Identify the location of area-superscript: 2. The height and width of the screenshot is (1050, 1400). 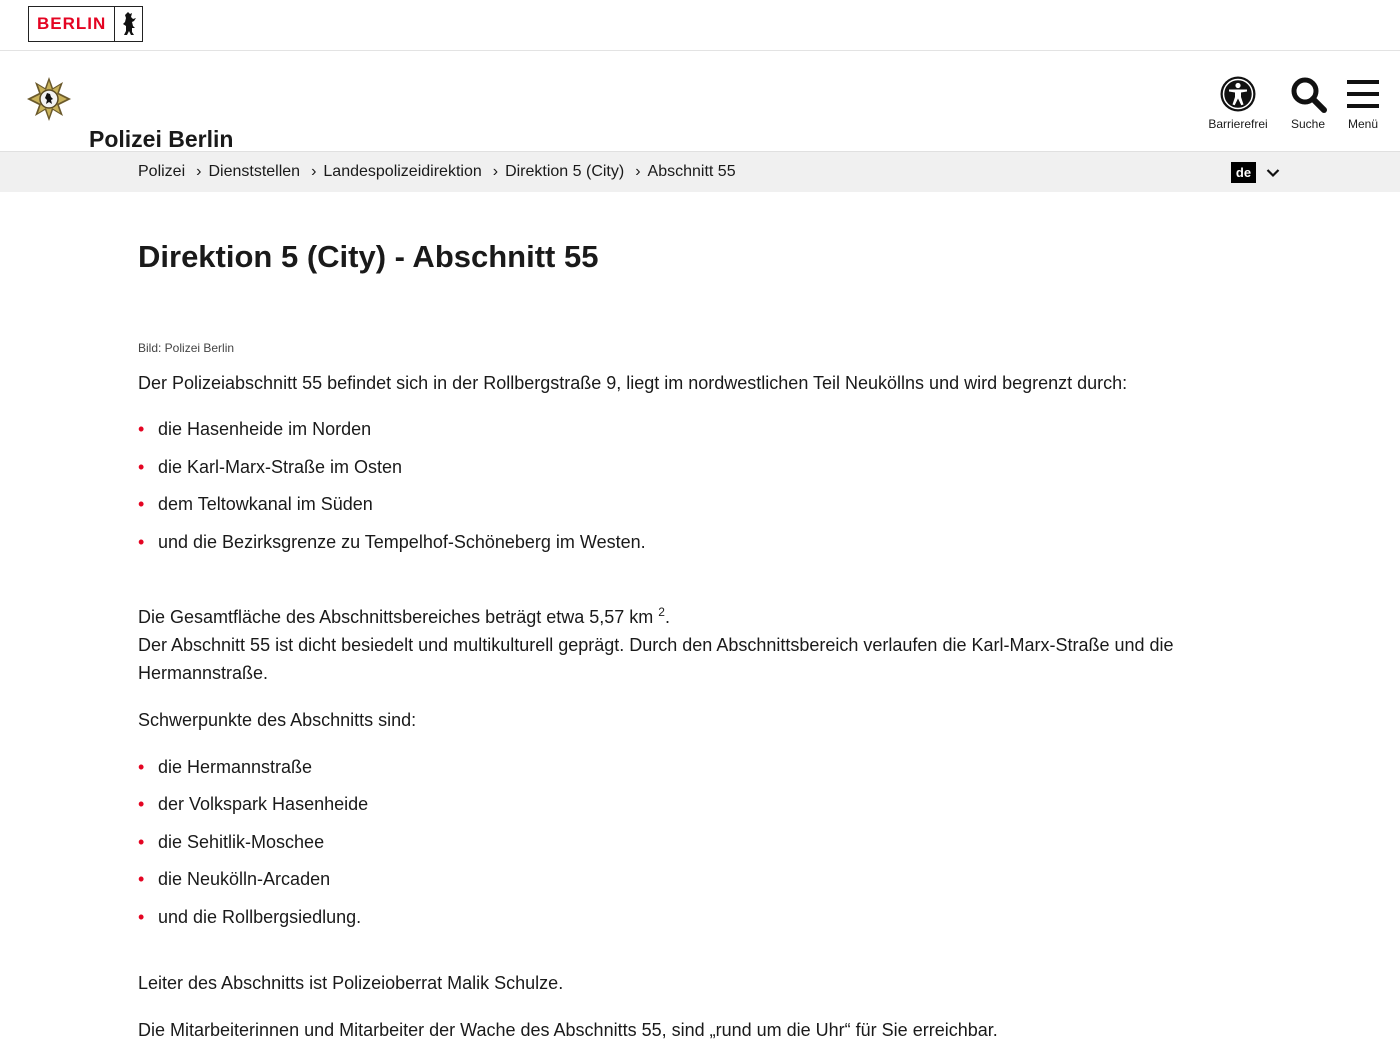
(661, 611).